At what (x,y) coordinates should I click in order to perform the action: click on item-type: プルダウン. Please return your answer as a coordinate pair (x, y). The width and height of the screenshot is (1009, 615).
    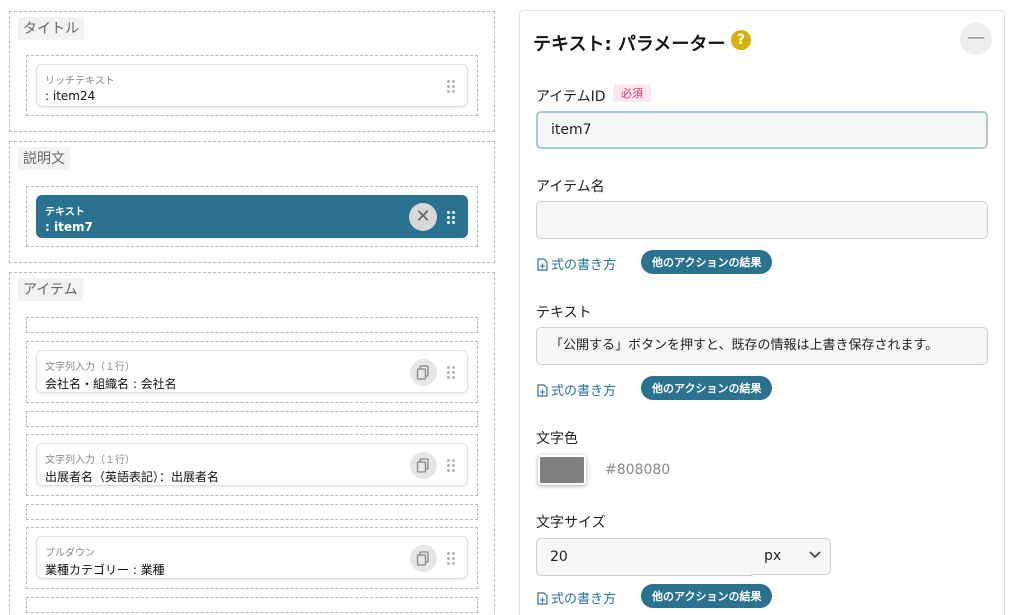
    Looking at the image, I should click on (70, 553).